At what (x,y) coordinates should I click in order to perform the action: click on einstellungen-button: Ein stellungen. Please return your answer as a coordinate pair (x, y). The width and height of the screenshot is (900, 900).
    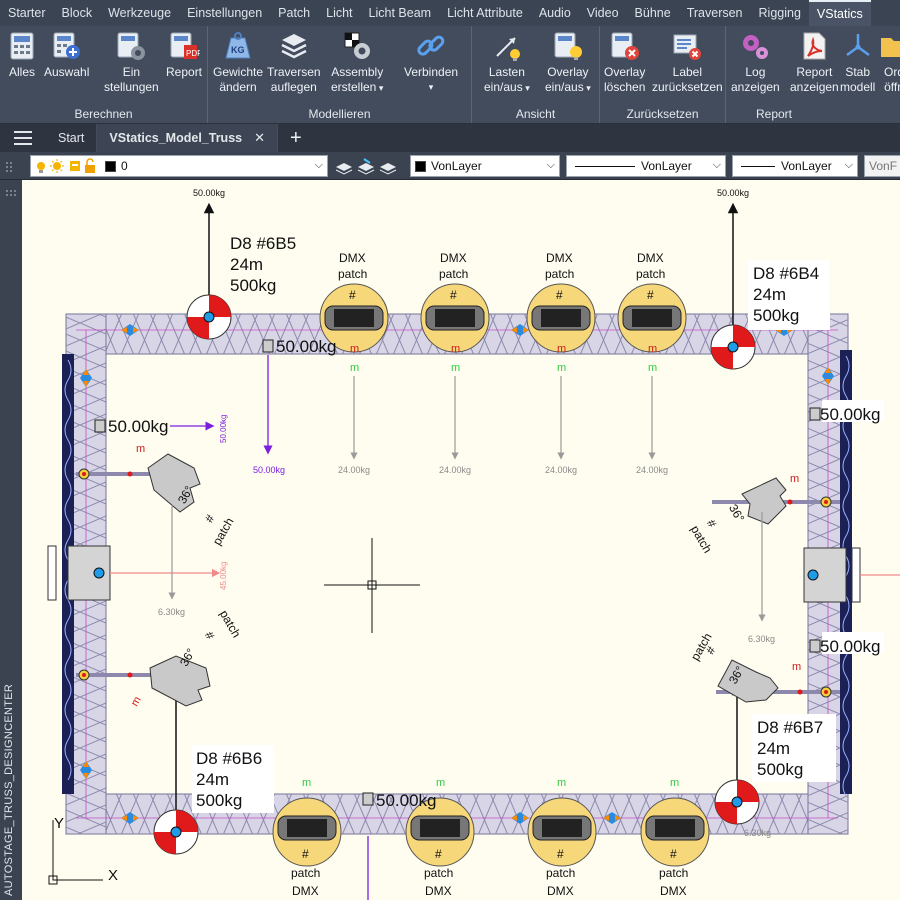
    Looking at the image, I should click on (131, 62).